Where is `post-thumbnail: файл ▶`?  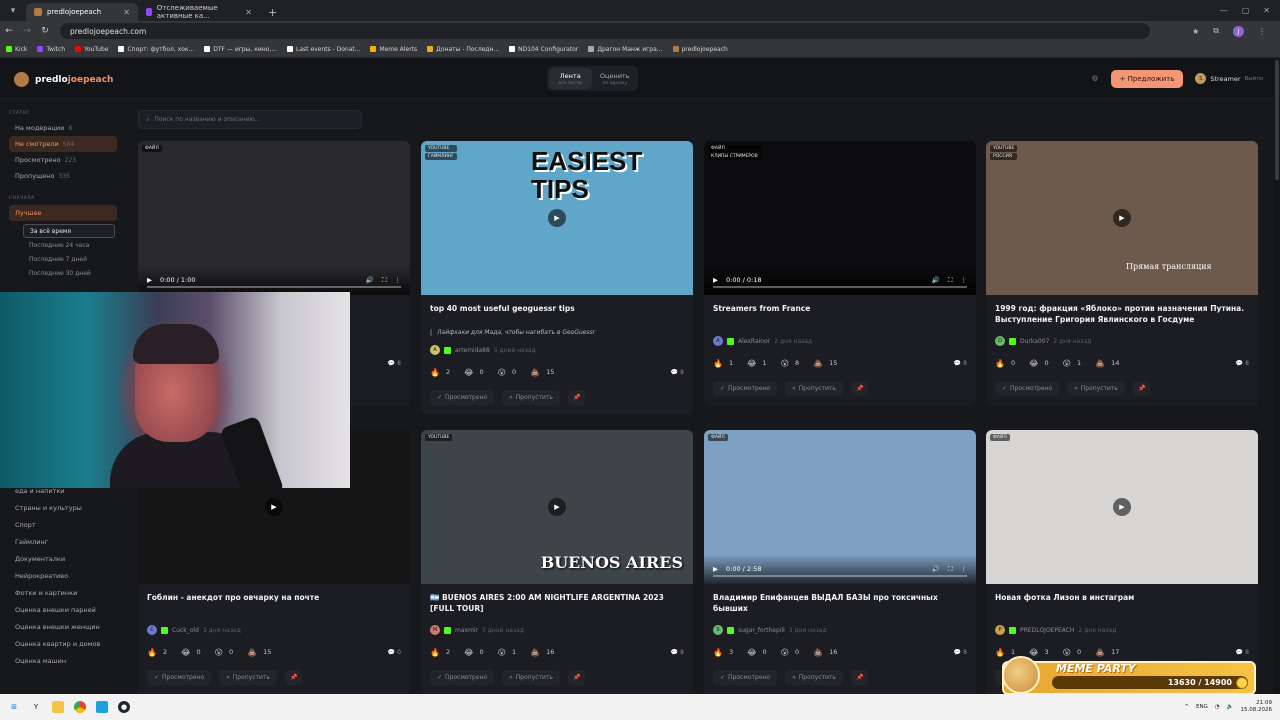
post-thumbnail: файл ▶ is located at coordinates (1122, 507).